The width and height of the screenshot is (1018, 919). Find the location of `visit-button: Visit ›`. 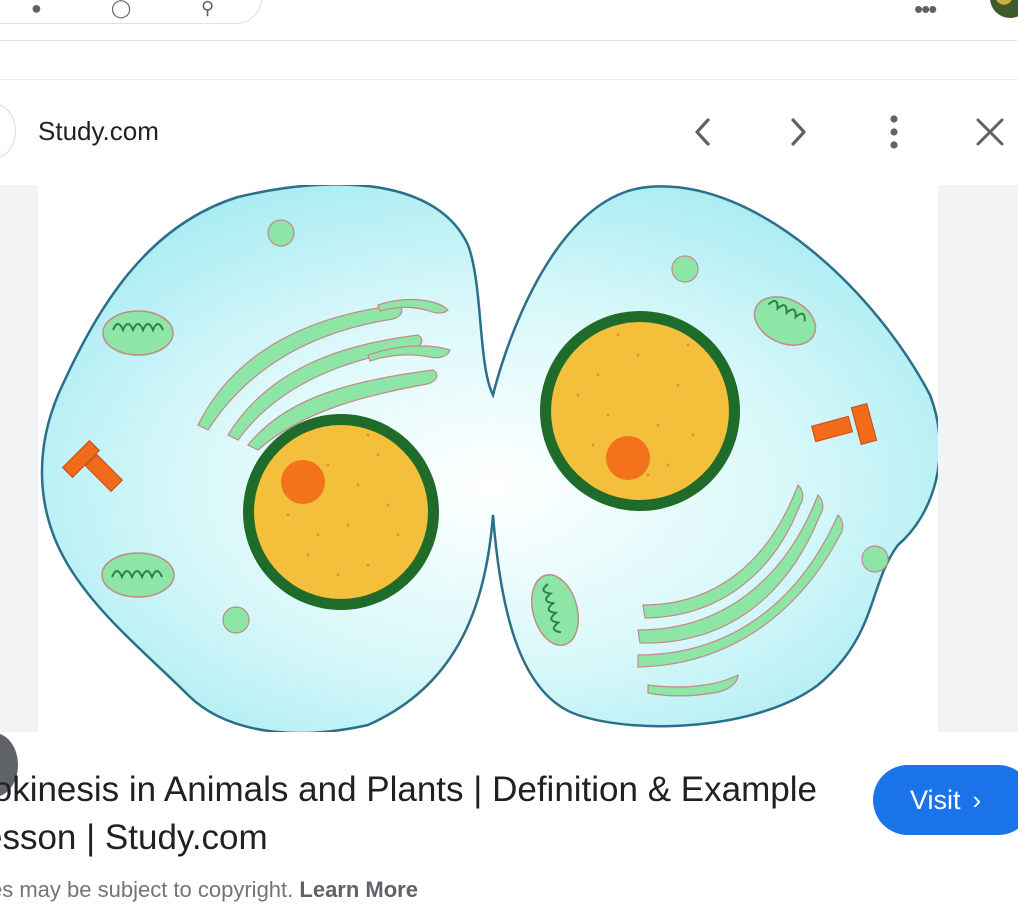

visit-button: Visit › is located at coordinates (945, 800).